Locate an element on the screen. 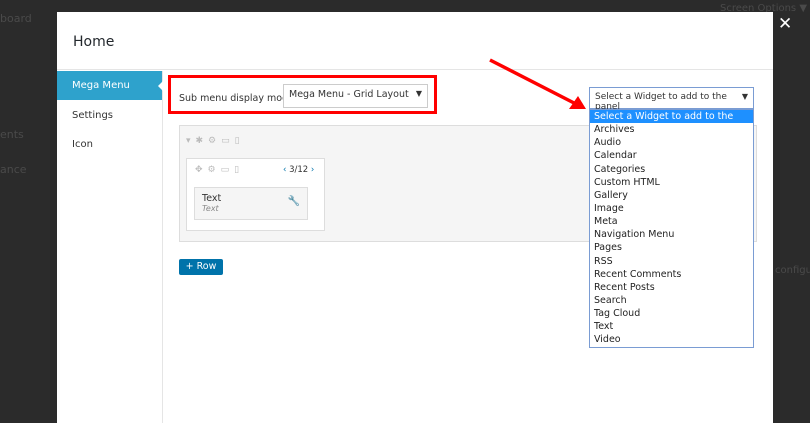  arrow-line is located at coordinates (533, 82).